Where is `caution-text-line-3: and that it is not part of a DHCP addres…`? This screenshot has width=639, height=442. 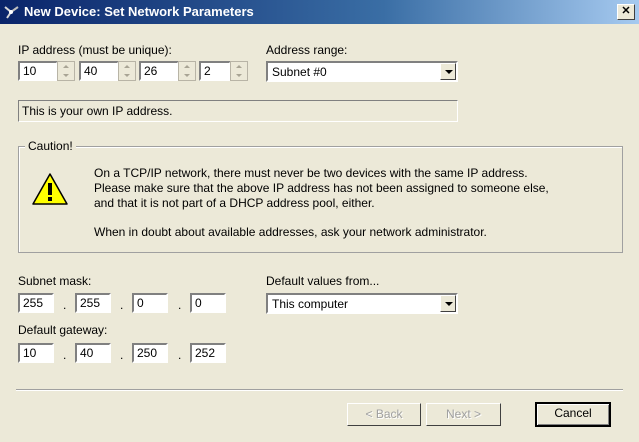 caution-text-line-3: and that it is not part of a DHCP addres… is located at coordinates (234, 203).